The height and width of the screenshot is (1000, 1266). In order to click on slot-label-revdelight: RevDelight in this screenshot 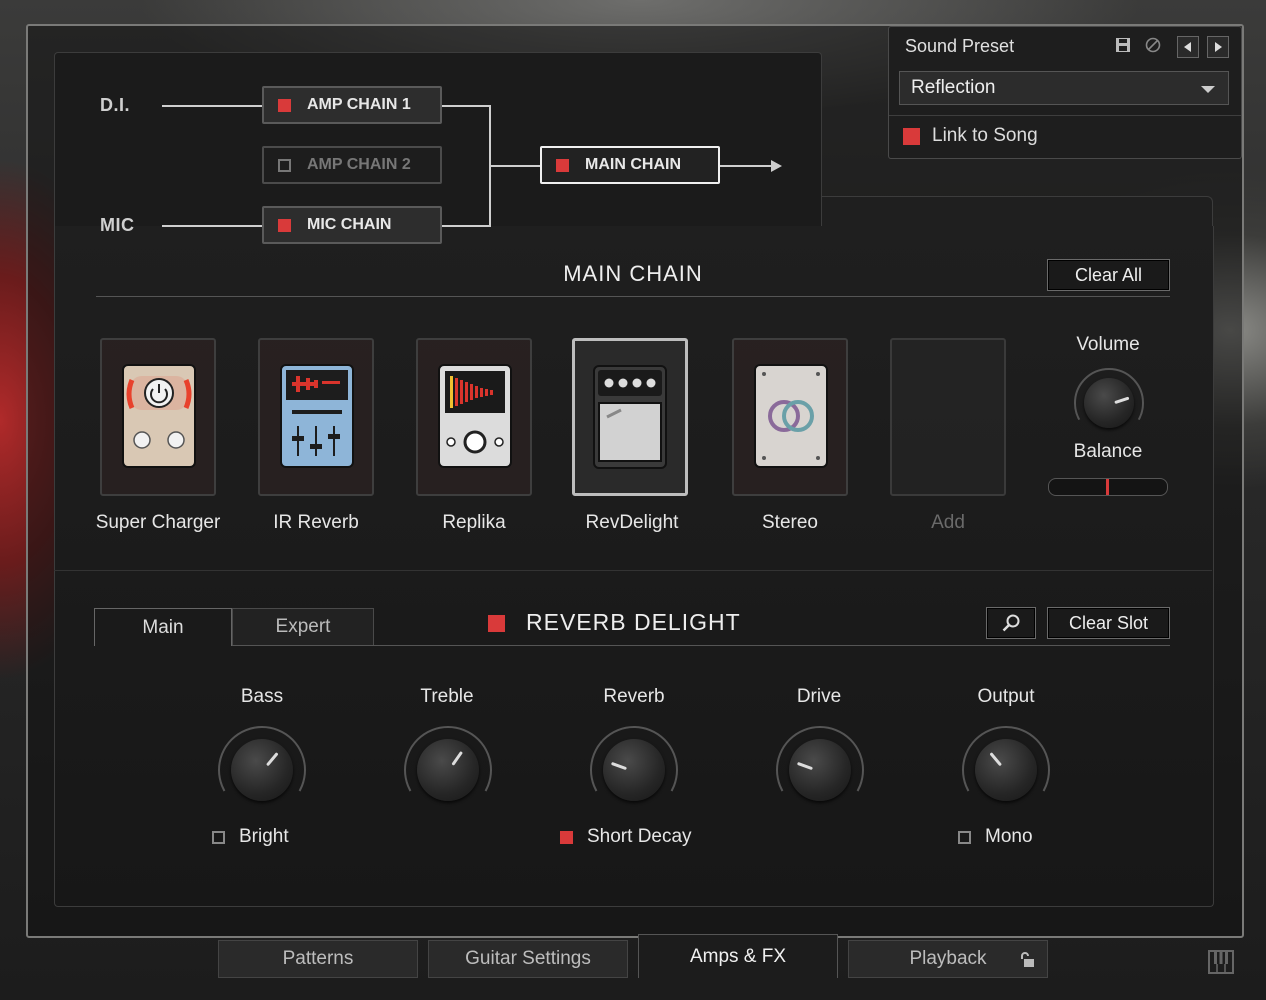, I will do `click(632, 522)`.